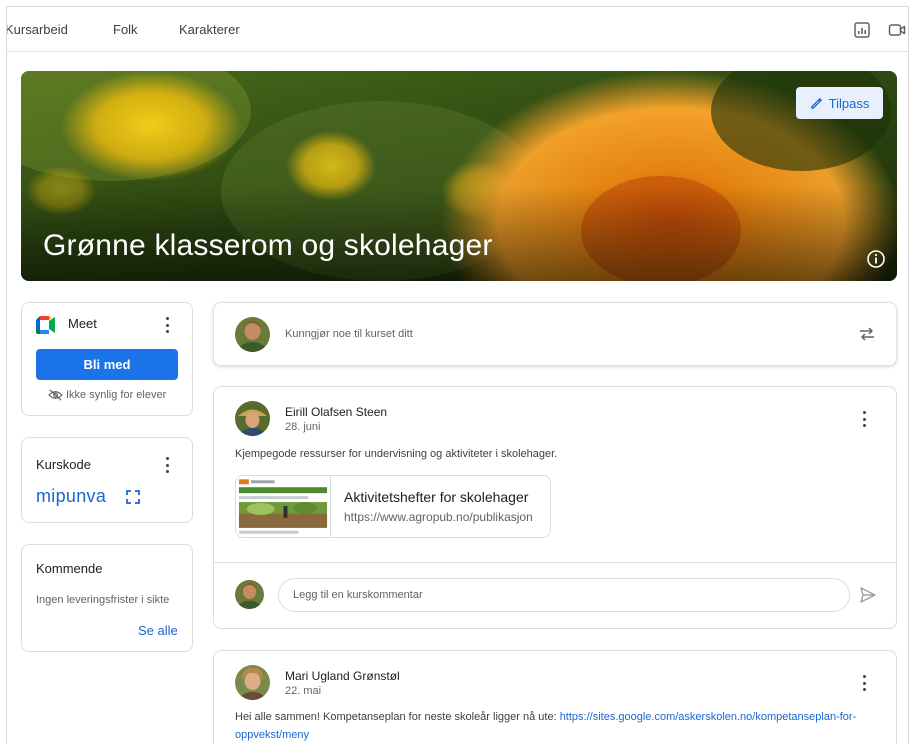 The width and height of the screenshot is (913, 744). What do you see at coordinates (252, 334) in the screenshot?
I see `avatar` at bounding box center [252, 334].